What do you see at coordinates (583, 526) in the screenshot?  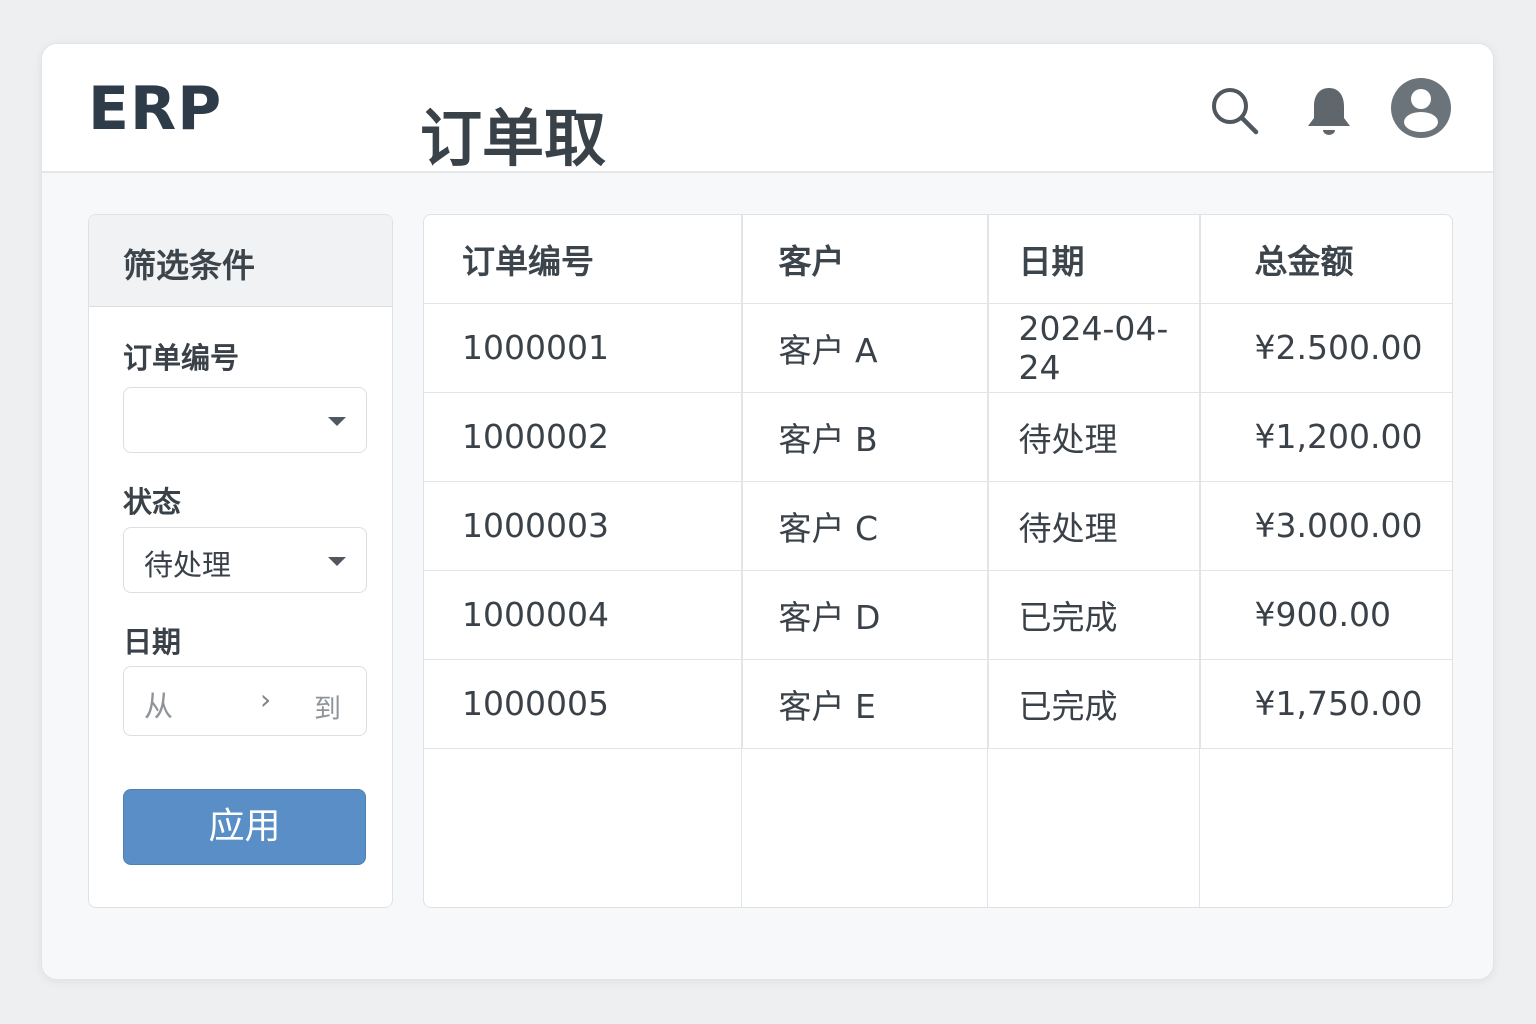 I see `order-no-cell: 1000003` at bounding box center [583, 526].